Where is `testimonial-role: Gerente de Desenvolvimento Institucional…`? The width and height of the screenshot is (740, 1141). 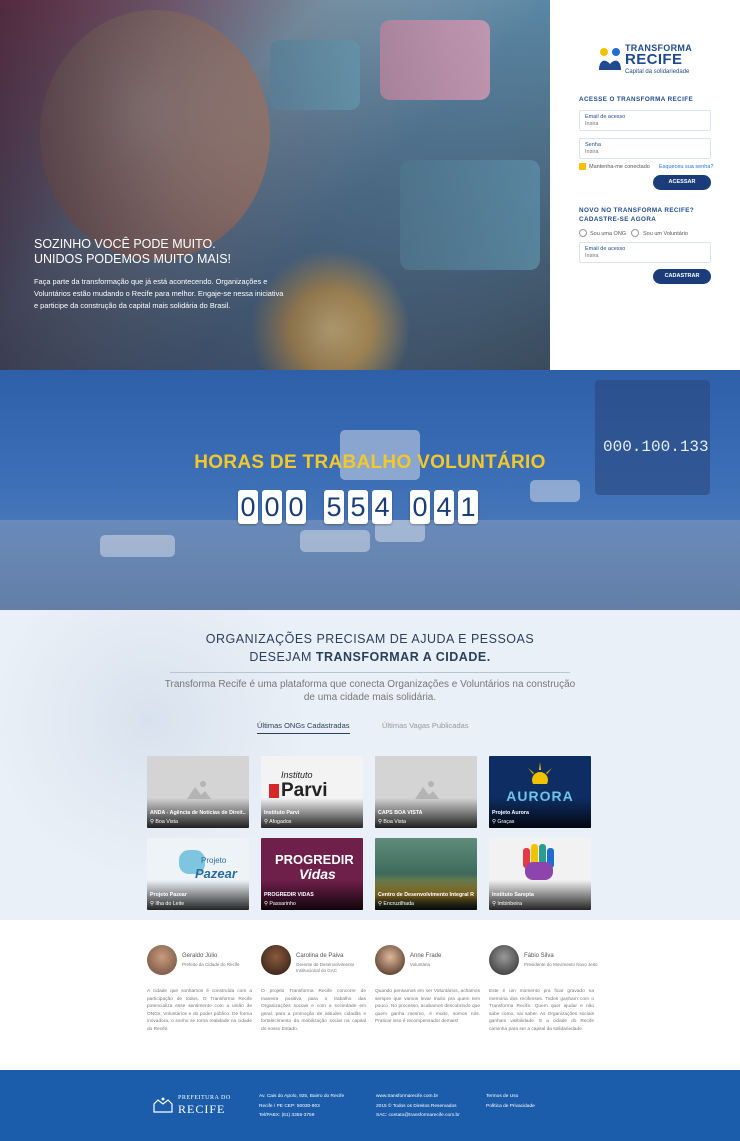
testimonial-role: Gerente de Desenvolvimento Institucional… is located at coordinates (325, 967).